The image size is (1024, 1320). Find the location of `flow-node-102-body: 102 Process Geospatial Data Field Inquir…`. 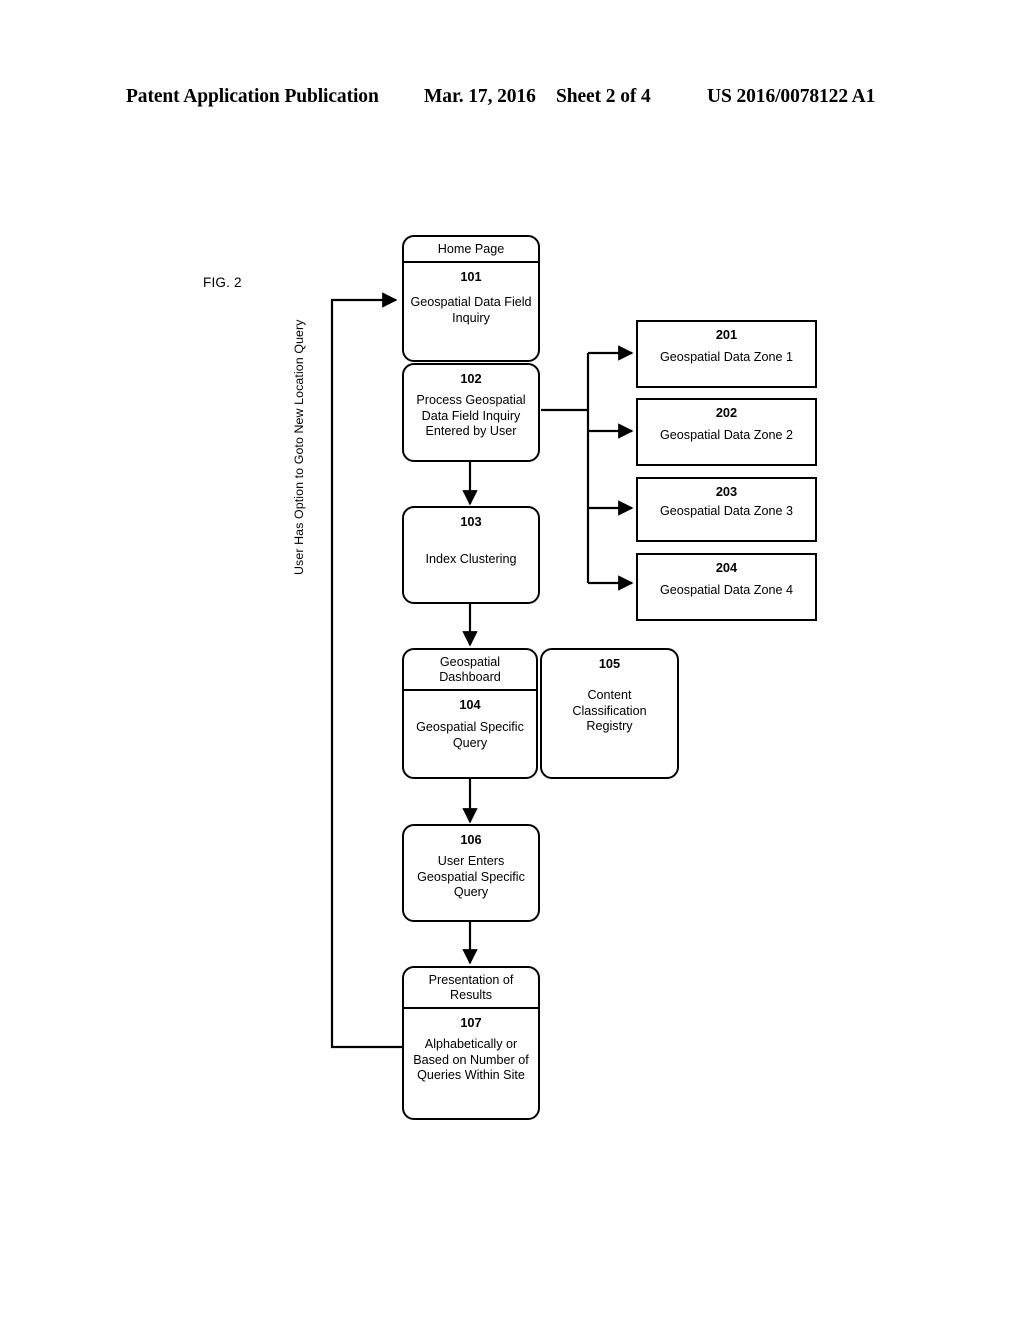

flow-node-102-body: 102 Process Geospatial Data Field Inquir… is located at coordinates (471, 412).